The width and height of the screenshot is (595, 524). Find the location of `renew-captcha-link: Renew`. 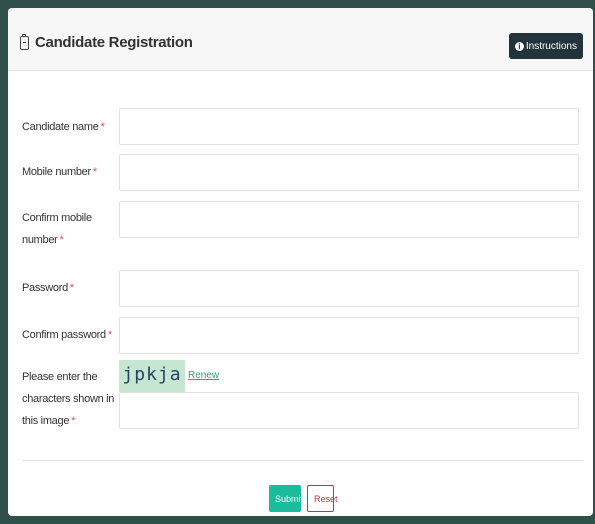

renew-captcha-link: Renew is located at coordinates (203, 375).